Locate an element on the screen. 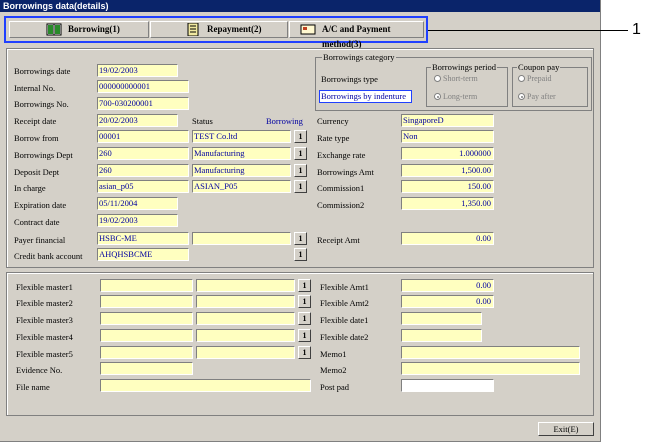 The width and height of the screenshot is (655, 443). expiration-date-field: 05/11/2004 is located at coordinates (137, 203).